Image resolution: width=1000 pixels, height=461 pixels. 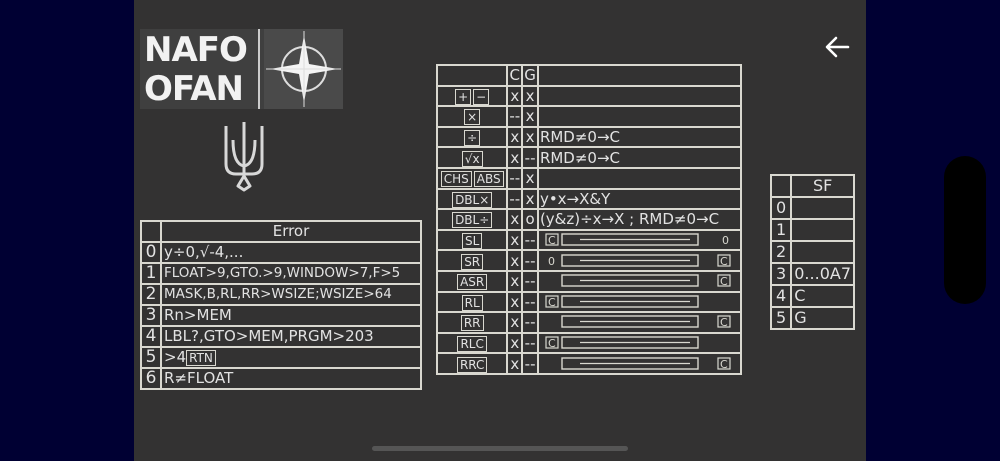 I want to click on shift-diagram-rl: C, so click(x=622, y=302).